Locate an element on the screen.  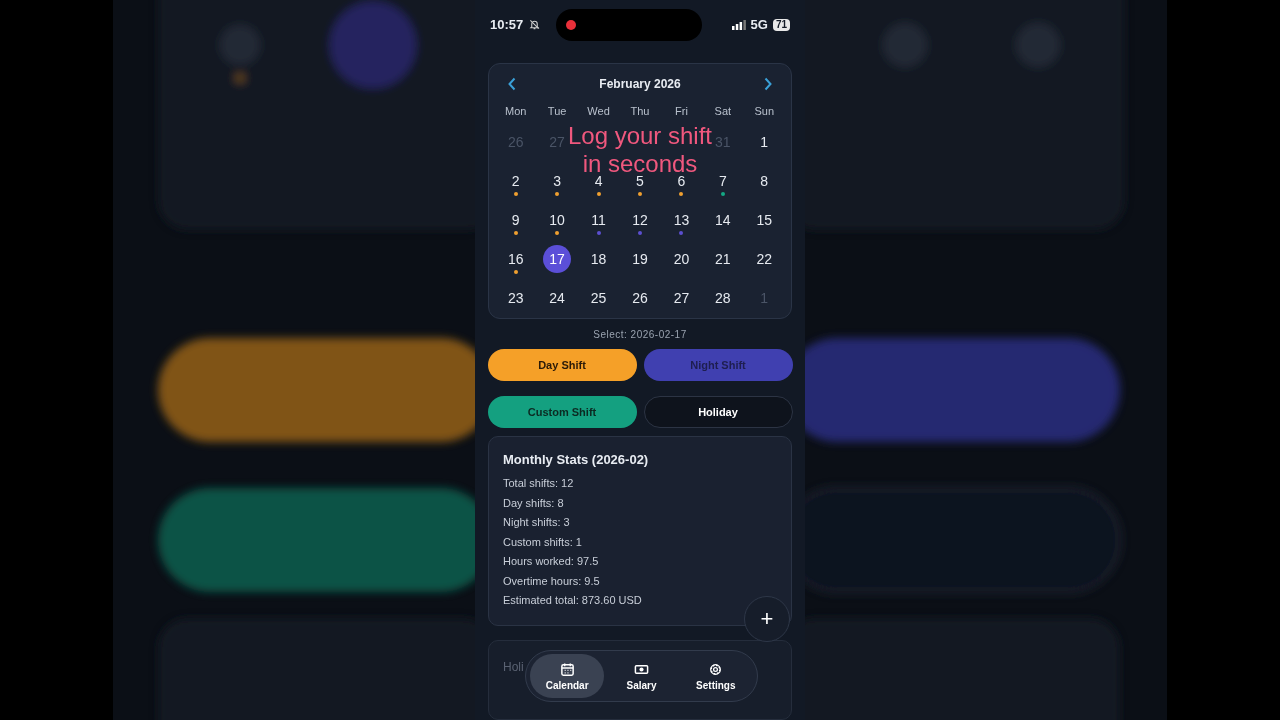
shift-button: Holiday is located at coordinates (718, 412).